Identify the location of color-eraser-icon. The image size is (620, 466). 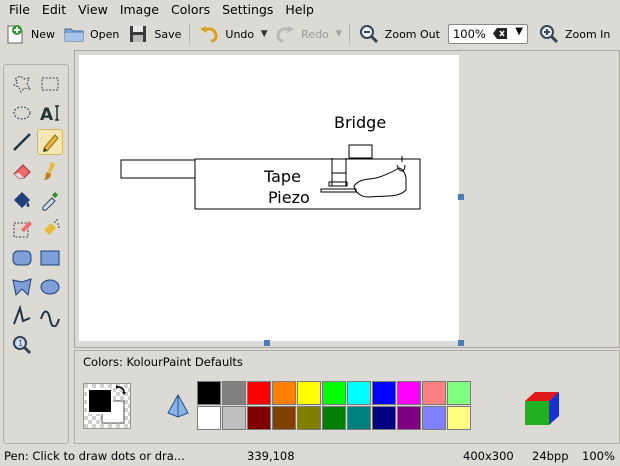
(22, 229).